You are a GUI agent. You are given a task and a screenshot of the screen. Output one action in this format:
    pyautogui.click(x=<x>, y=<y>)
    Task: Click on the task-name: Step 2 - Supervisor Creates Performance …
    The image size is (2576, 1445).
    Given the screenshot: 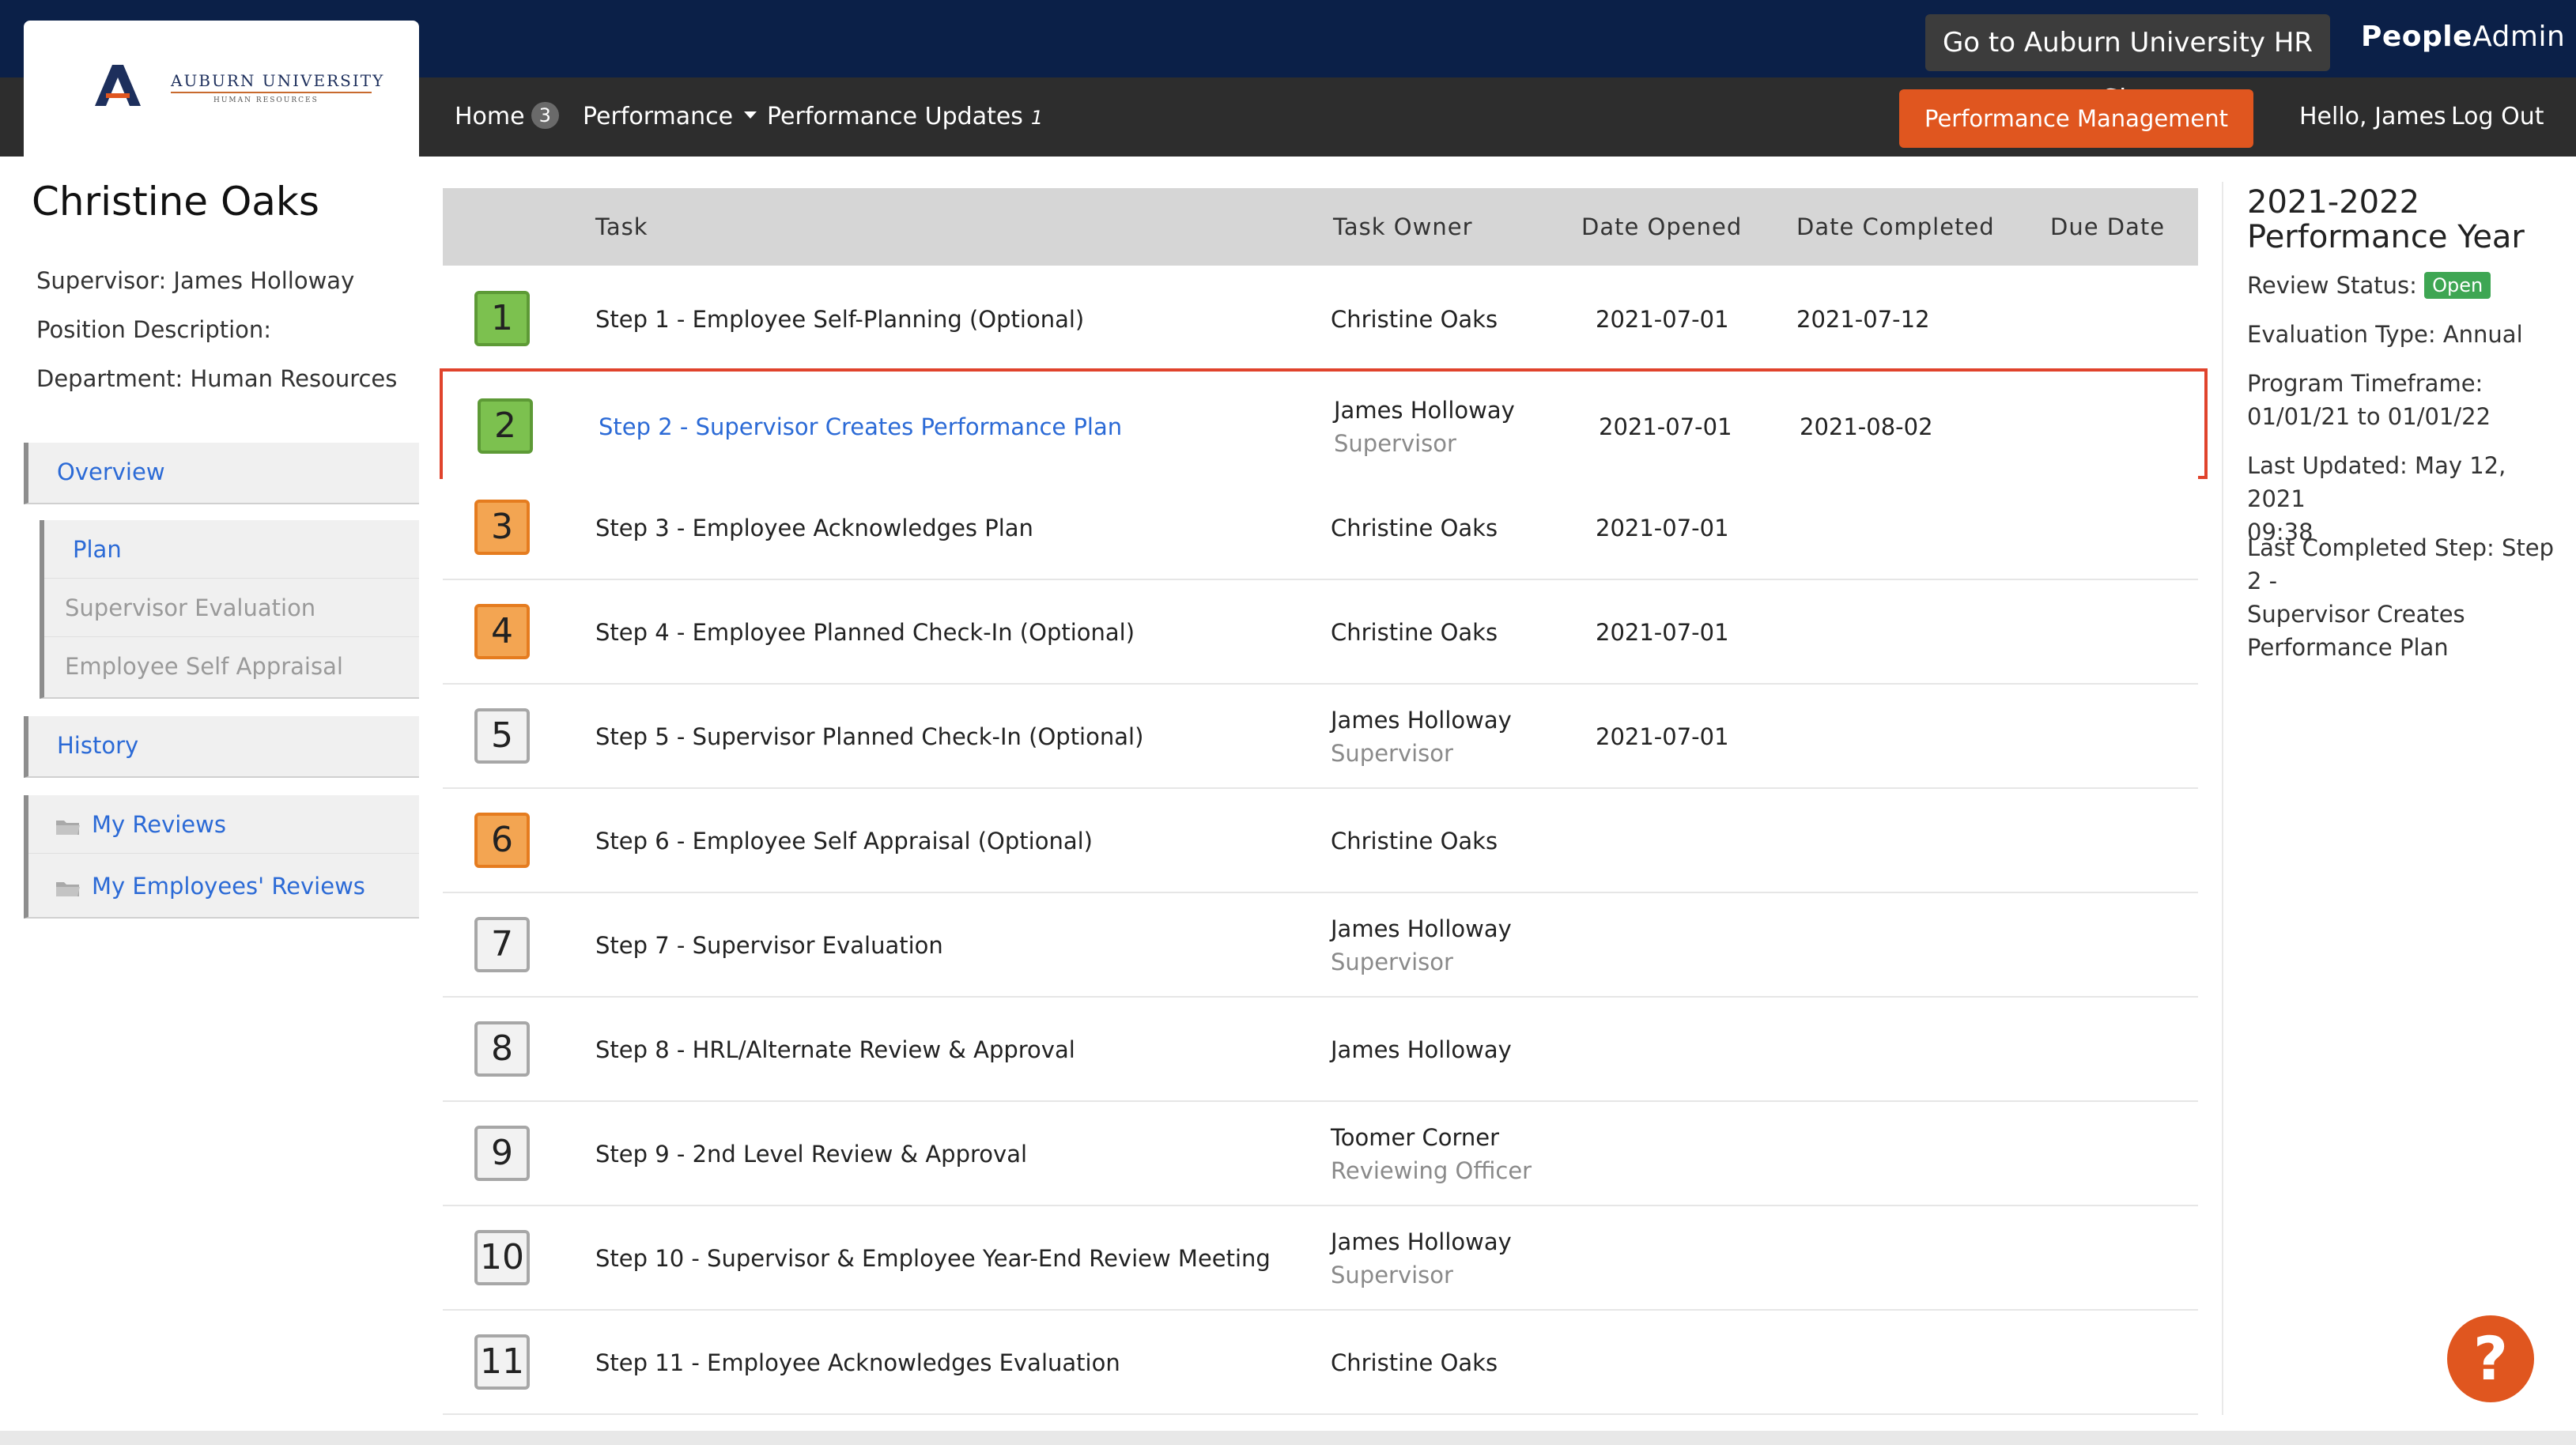 What is the action you would take?
    pyautogui.click(x=860, y=427)
    